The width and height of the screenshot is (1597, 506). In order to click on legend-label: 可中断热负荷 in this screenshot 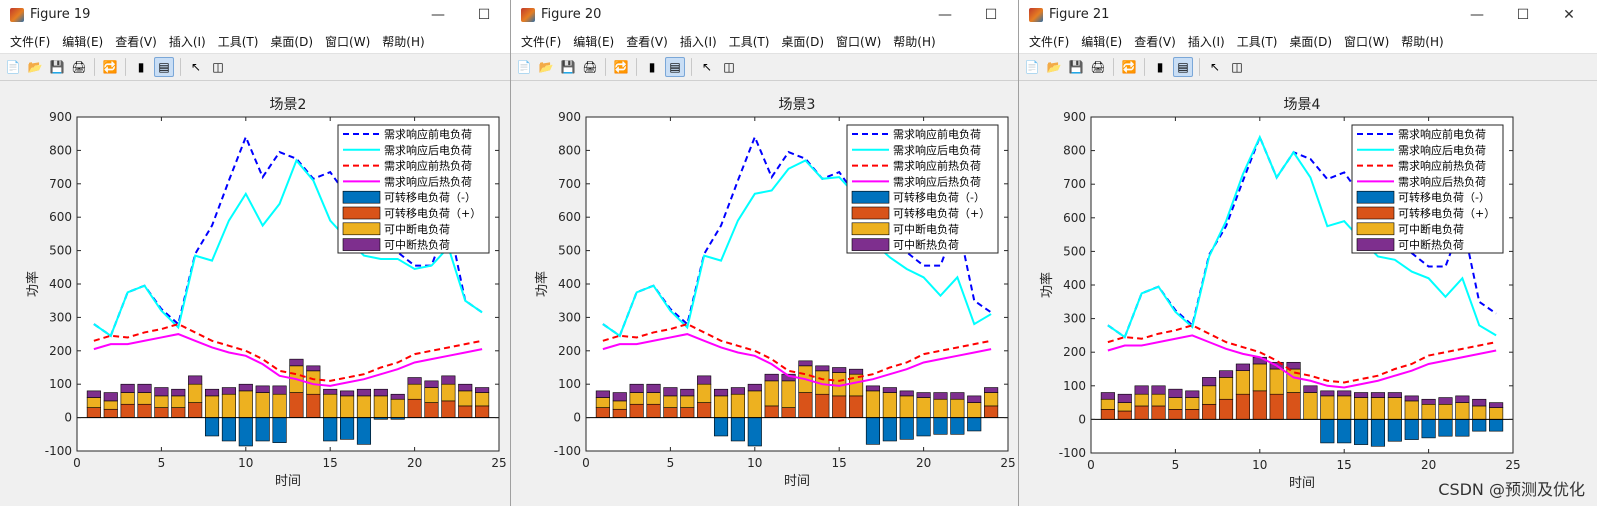, I will do `click(1431, 245)`.